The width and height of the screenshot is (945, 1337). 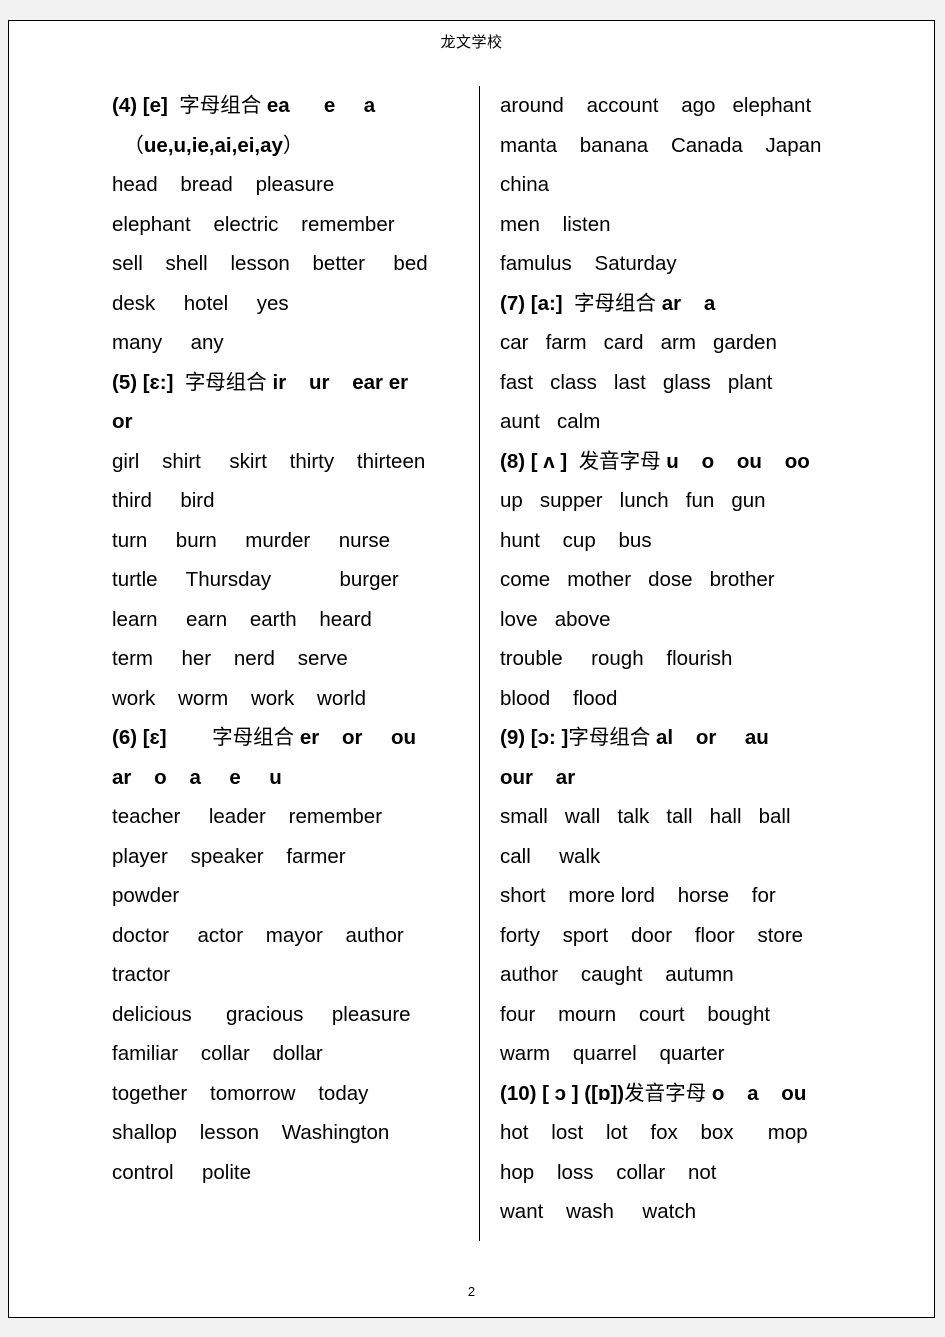 What do you see at coordinates (230, 658) in the screenshot?
I see `word-list-line: term her nerd serve` at bounding box center [230, 658].